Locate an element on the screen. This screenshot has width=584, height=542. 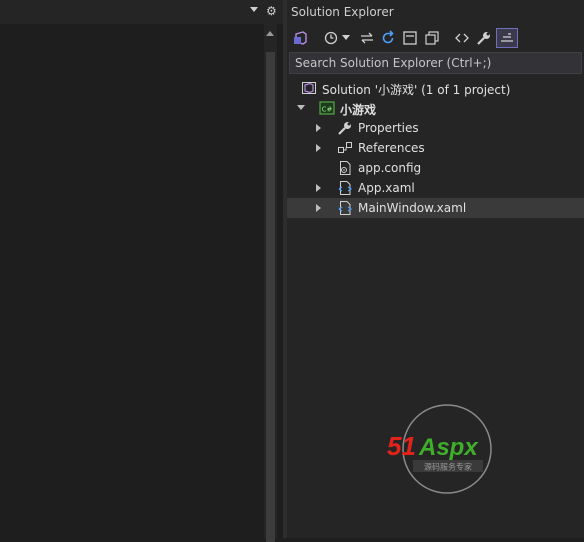
properties-icon is located at coordinates (484, 38).